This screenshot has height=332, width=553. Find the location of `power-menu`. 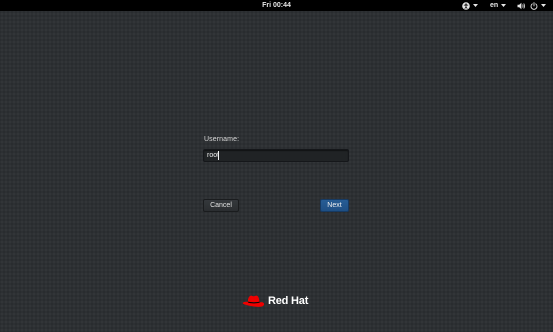

power-menu is located at coordinates (538, 5).